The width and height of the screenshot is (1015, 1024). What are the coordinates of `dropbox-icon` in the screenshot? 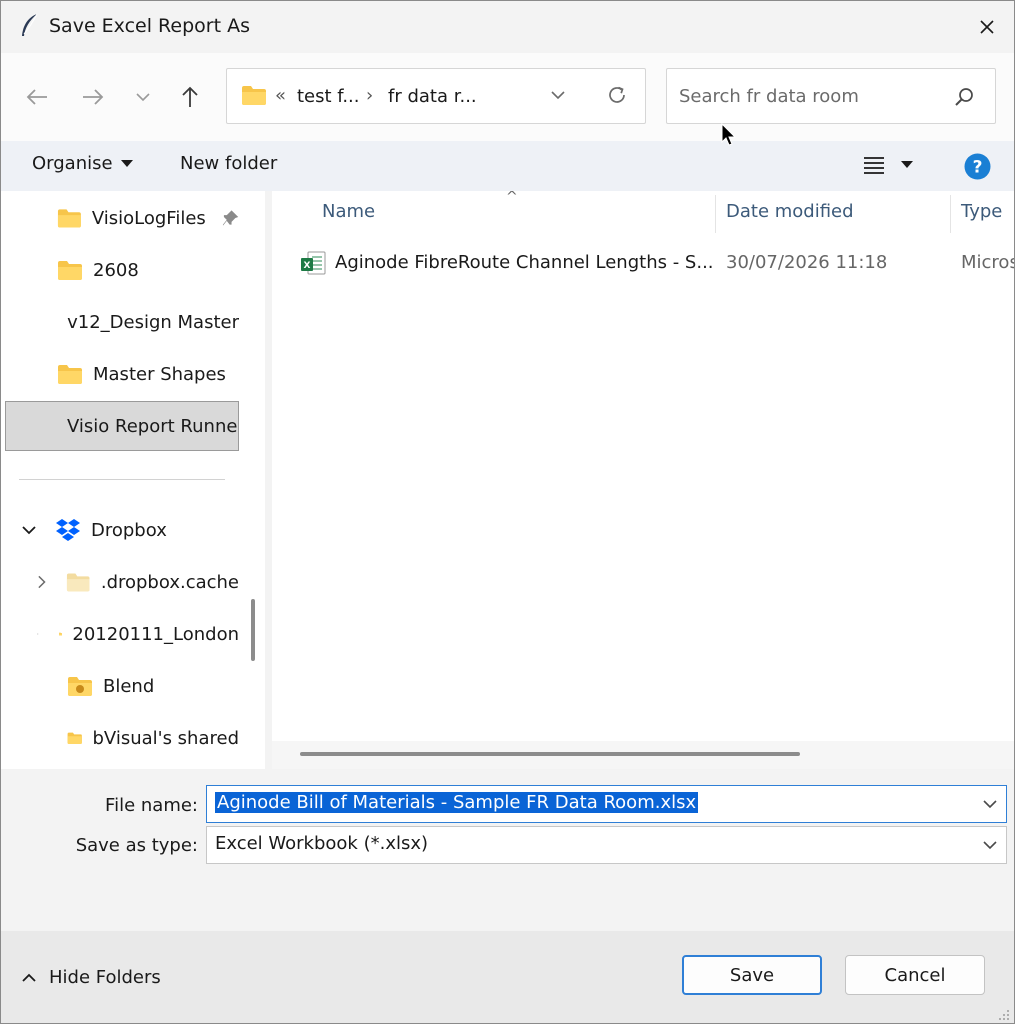 It's located at (68, 530).